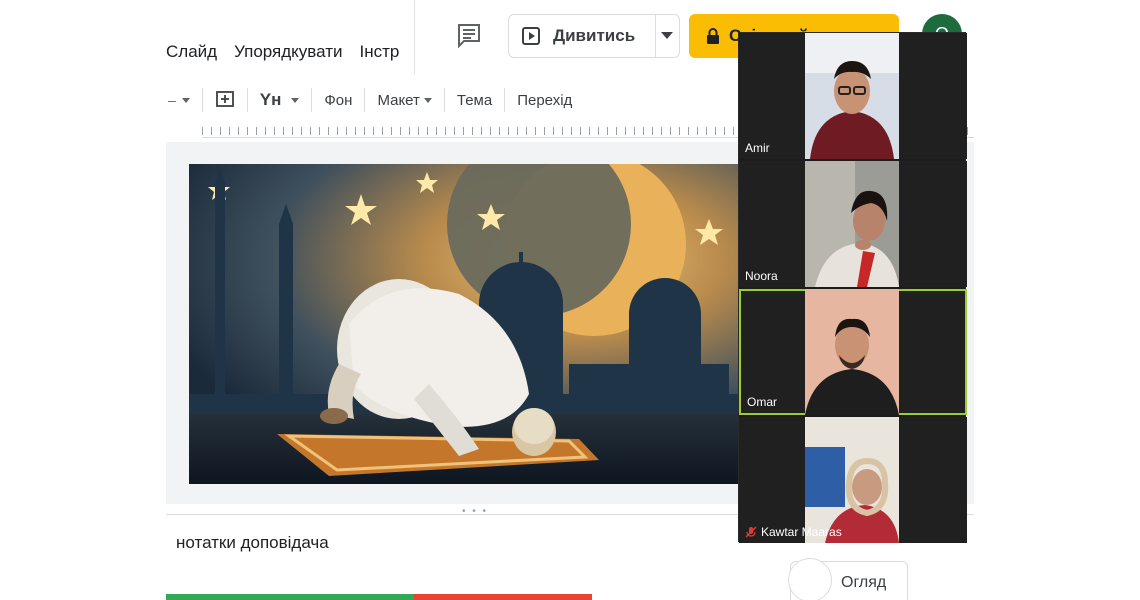  Describe the element at coordinates (252, 542) in the screenshot. I see `speaker-notes-placeholder: нотатки доповідача` at that location.